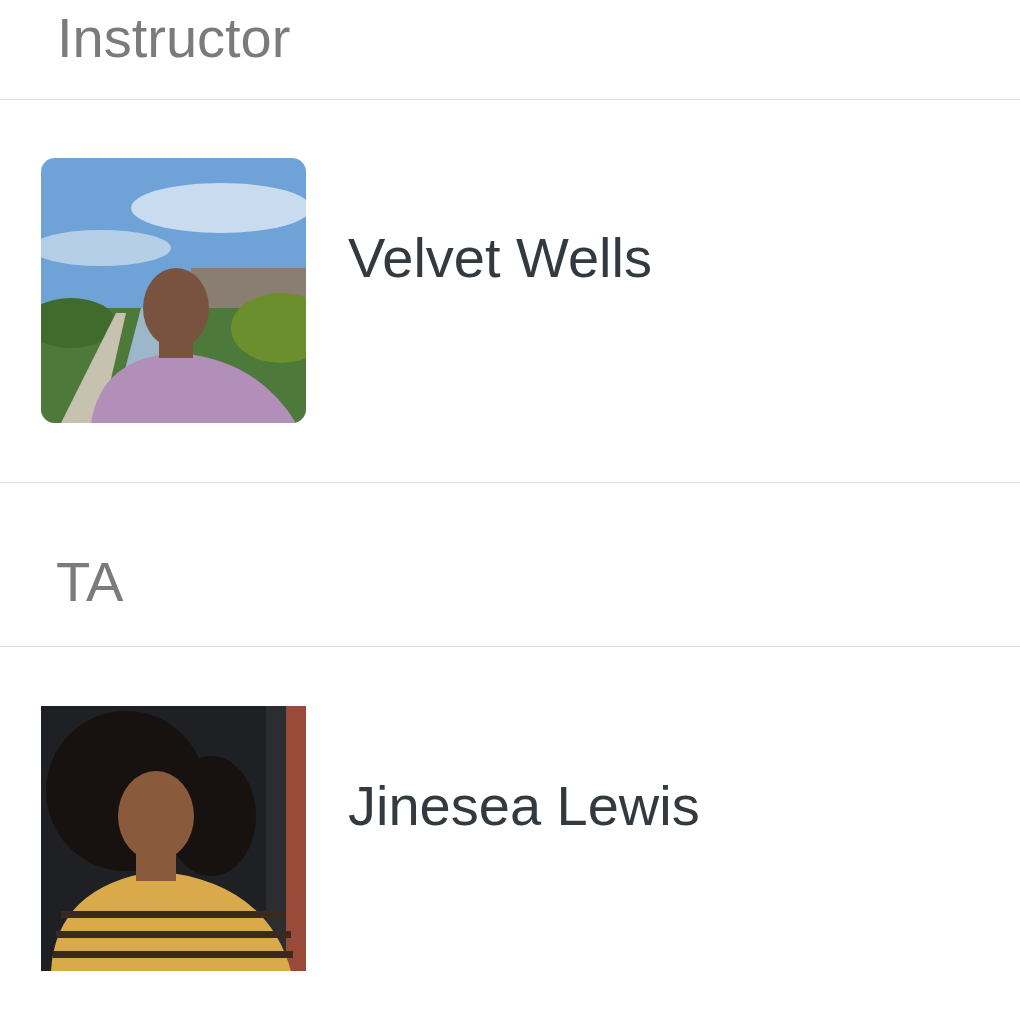  Describe the element at coordinates (174, 38) in the screenshot. I see `section-heading: Instructor` at that location.